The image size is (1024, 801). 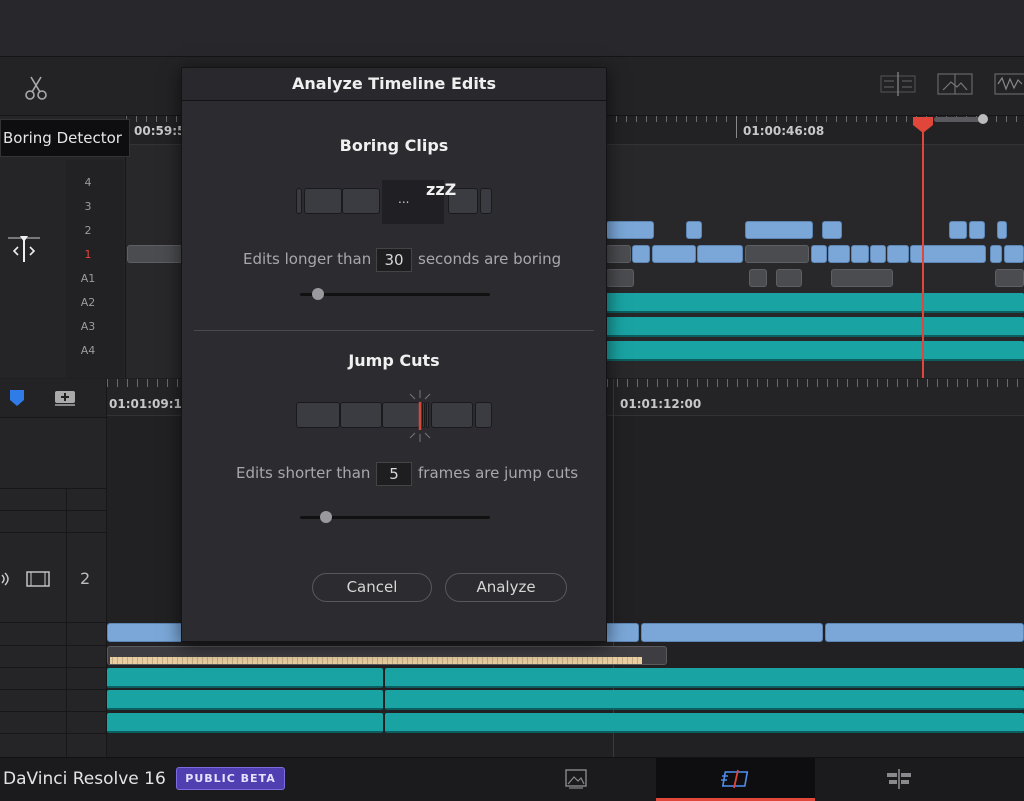 What do you see at coordinates (150, 404) in the screenshot?
I see `lower-timecode-left: 01:01:09:16` at bounding box center [150, 404].